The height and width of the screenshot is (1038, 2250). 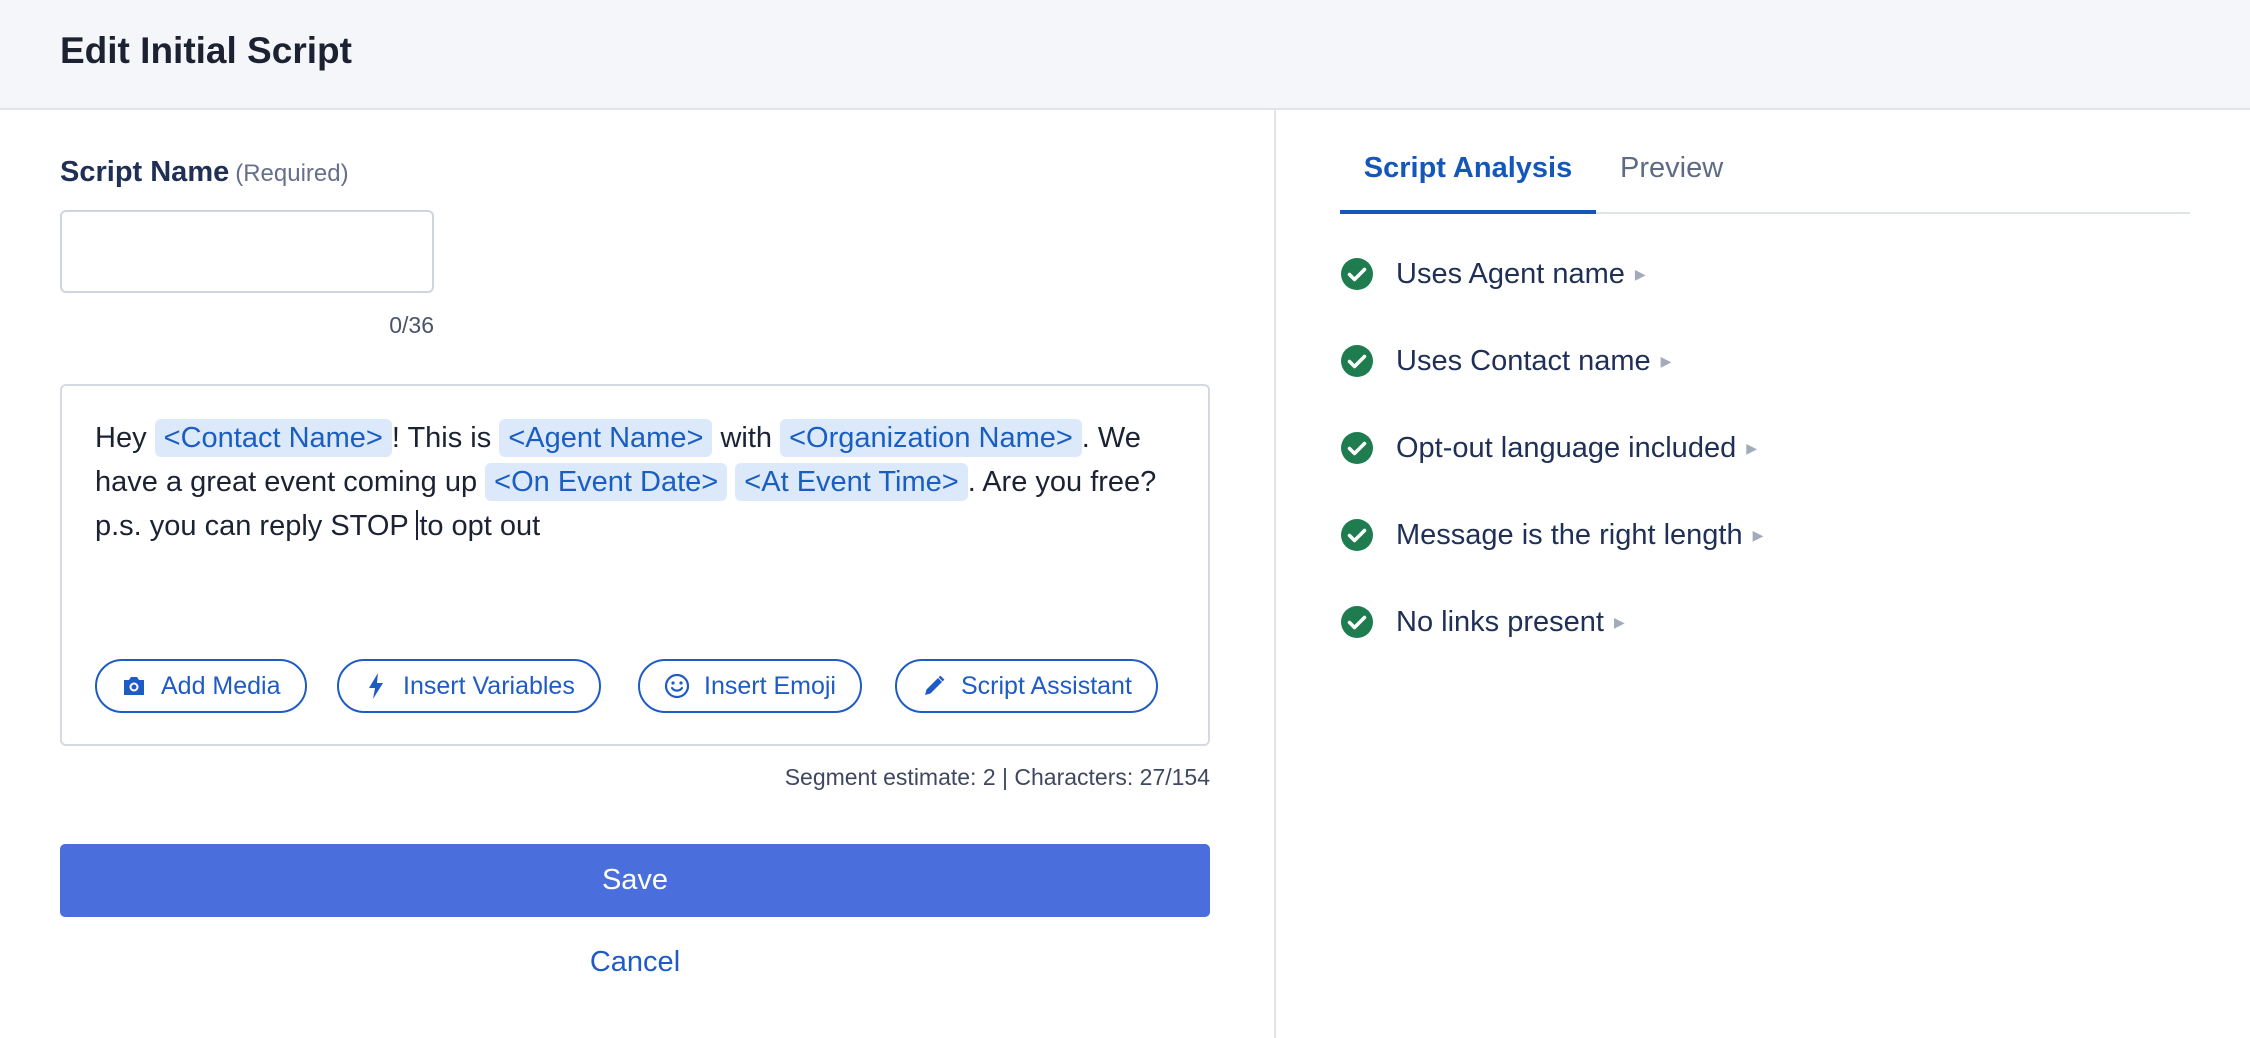 What do you see at coordinates (606, 482) in the screenshot?
I see `variable-chip-event-date: <On Event Date>` at bounding box center [606, 482].